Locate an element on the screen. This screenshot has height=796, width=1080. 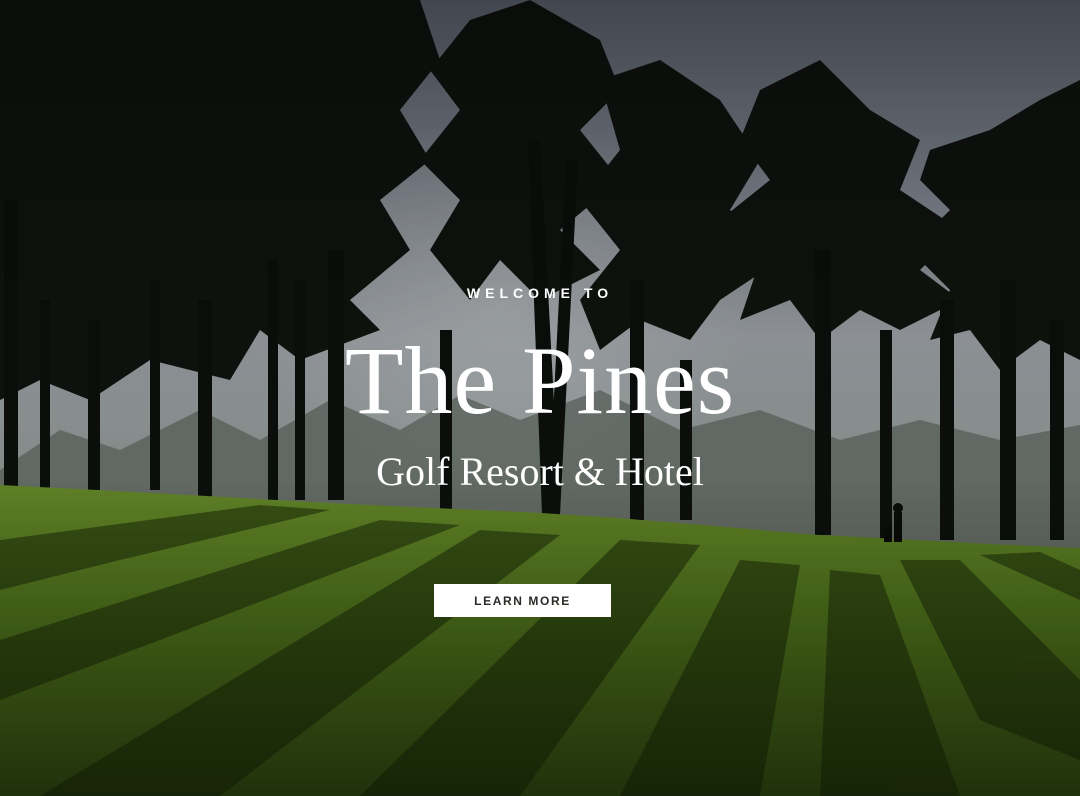
learn-more-button: LEARN MORE is located at coordinates (522, 600).